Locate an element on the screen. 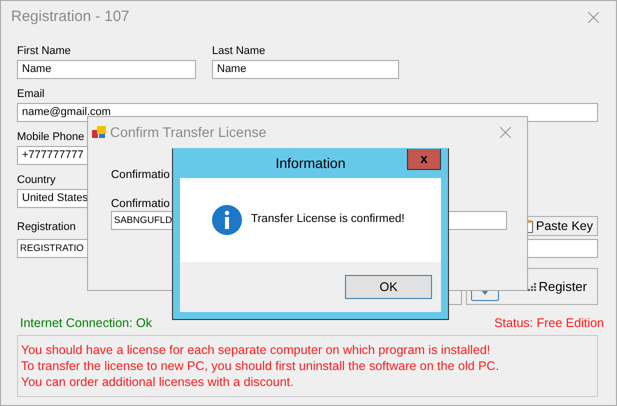  notice-line: You should have a license for each separate computer on which program is installed! is located at coordinates (256, 350).